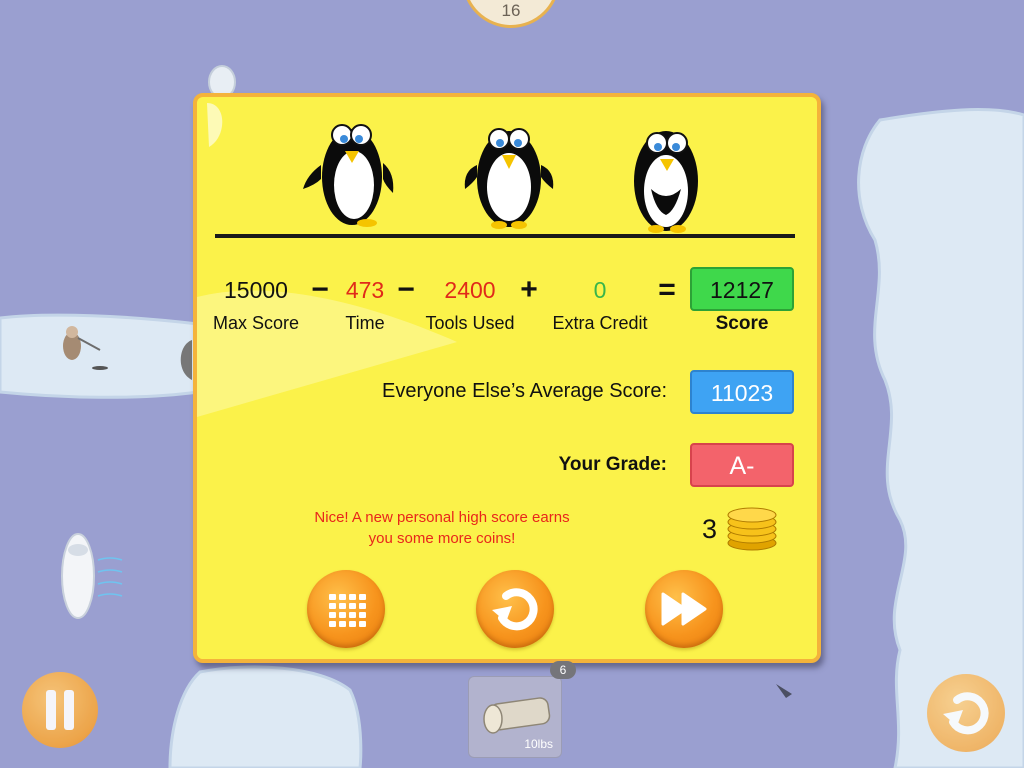 Image resolution: width=1024 pixels, height=768 pixels. Describe the element at coordinates (742, 289) in the screenshot. I see `final-score-box: 12127` at that location.